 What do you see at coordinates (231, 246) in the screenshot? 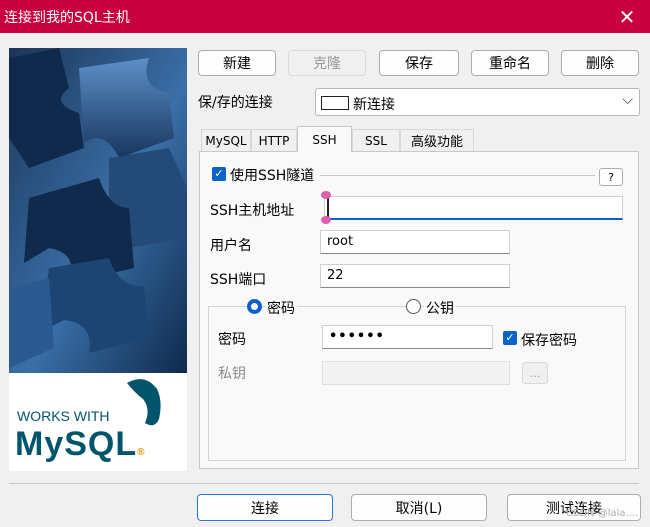
I see `ssh-user-label: 用户名` at bounding box center [231, 246].